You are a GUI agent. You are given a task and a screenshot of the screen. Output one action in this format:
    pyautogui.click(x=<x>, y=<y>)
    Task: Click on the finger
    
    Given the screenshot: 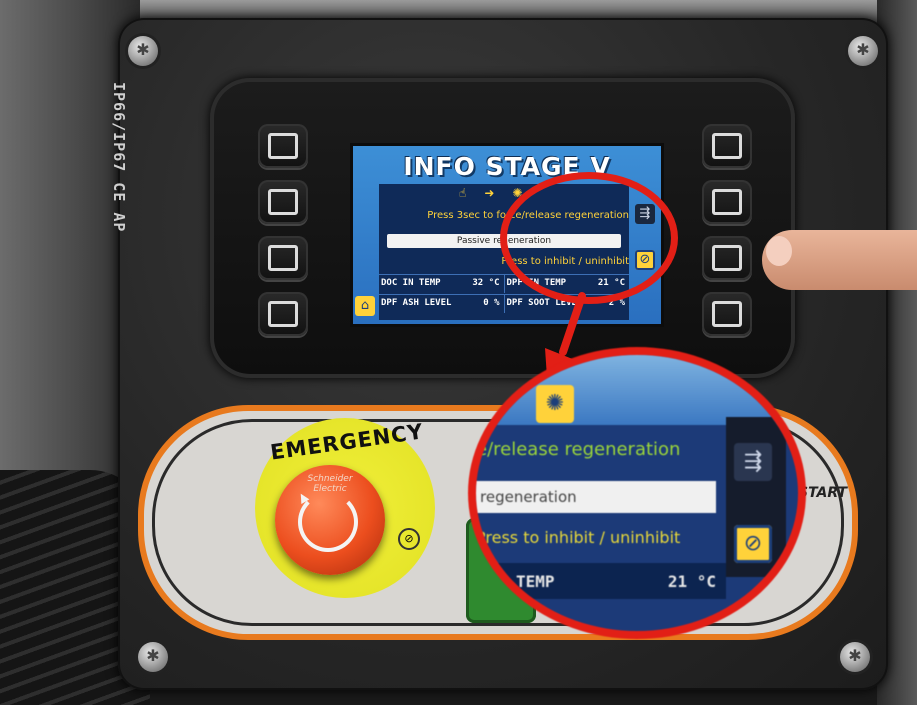 What is the action you would take?
    pyautogui.click(x=839, y=260)
    